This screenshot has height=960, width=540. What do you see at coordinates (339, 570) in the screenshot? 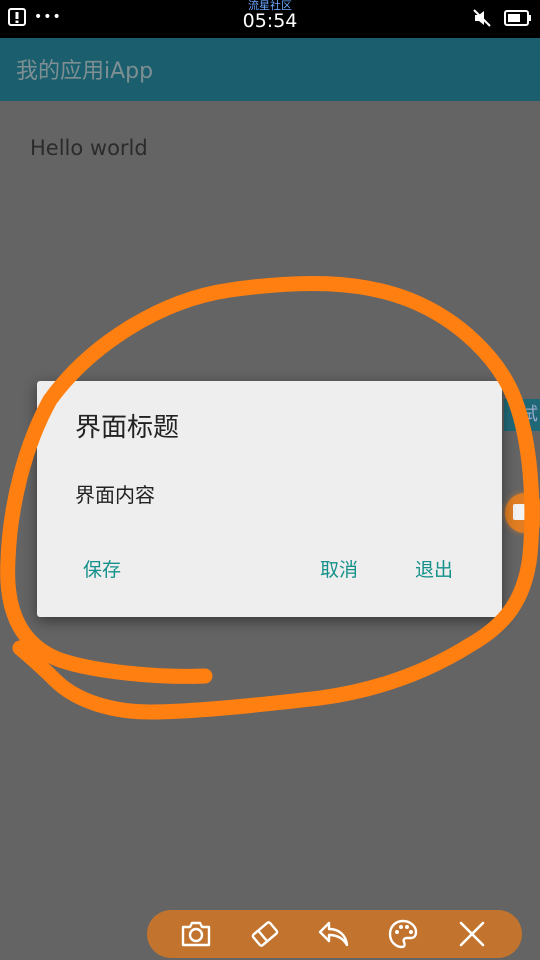
I see `cancel-button: 取消` at bounding box center [339, 570].